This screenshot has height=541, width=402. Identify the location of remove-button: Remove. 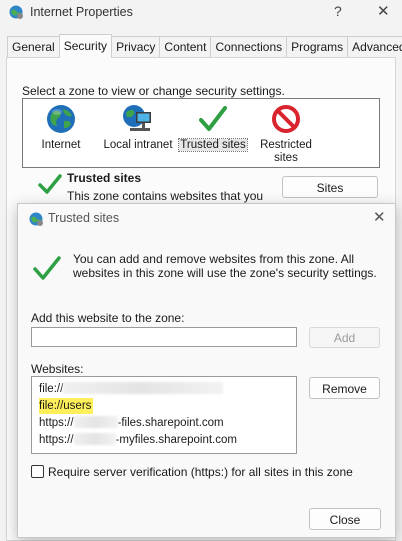
(344, 388).